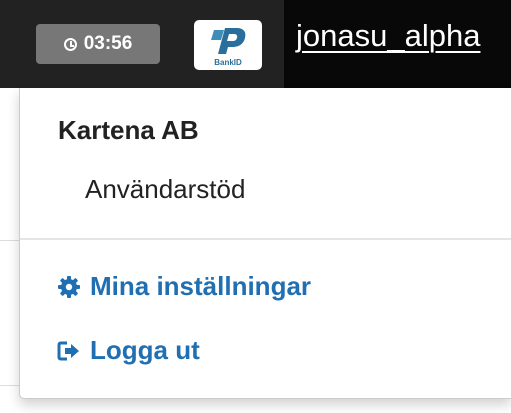 The height and width of the screenshot is (413, 511). I want to click on dropdown-header-organization: Kartena AB, so click(128, 130).